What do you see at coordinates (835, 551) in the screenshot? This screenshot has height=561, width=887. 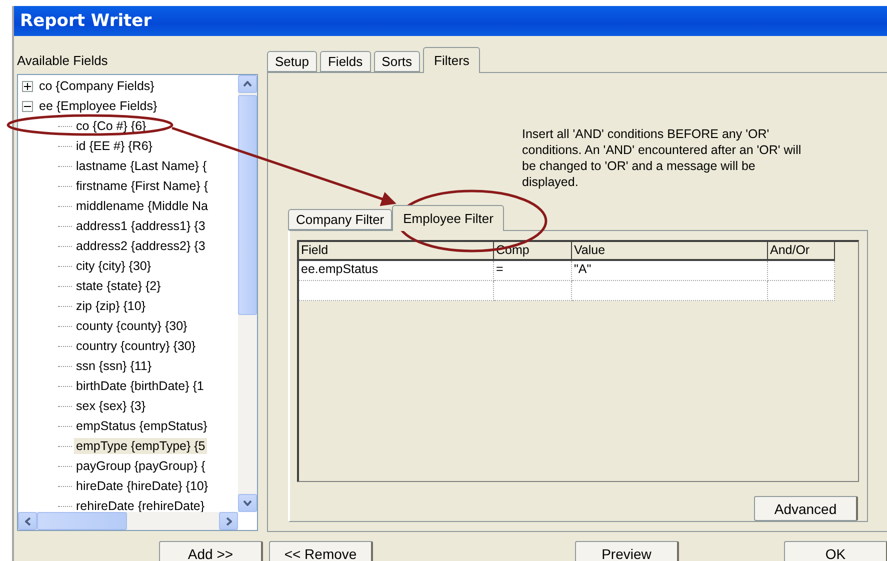 I see `dialog-button: OK` at bounding box center [835, 551].